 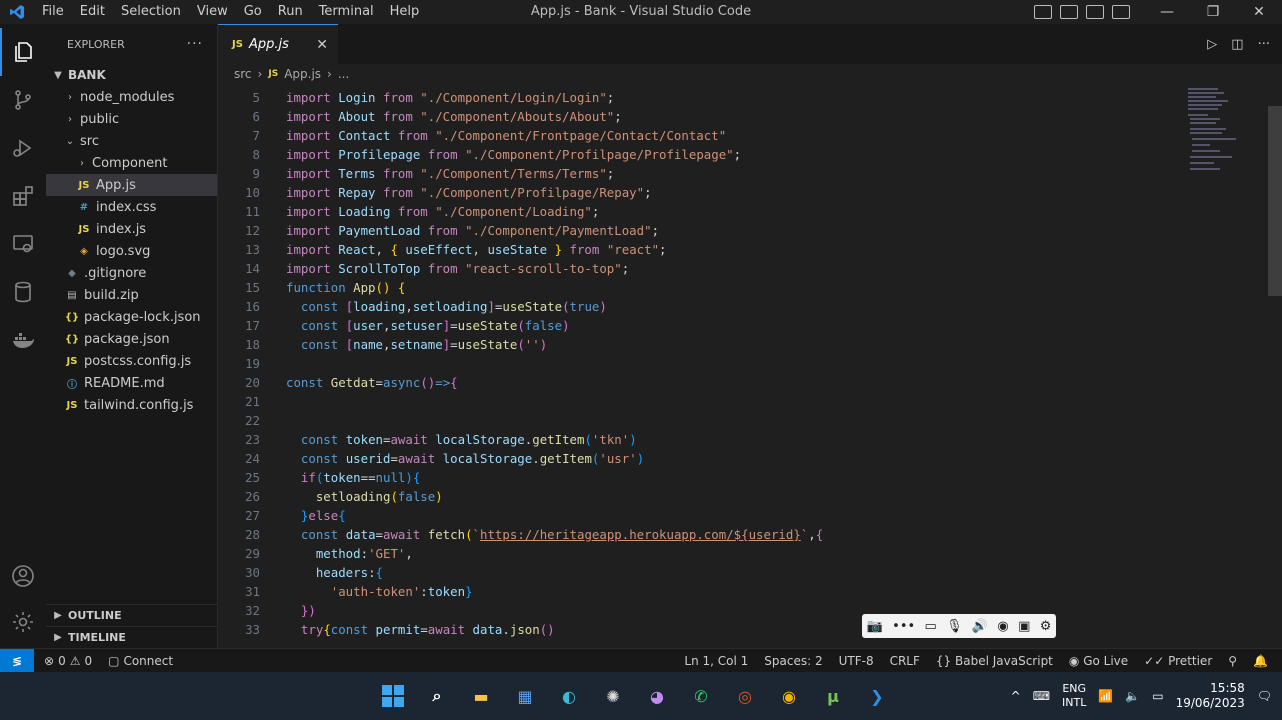 I want to click on split-editor-icon: ◫, so click(x=1237, y=44).